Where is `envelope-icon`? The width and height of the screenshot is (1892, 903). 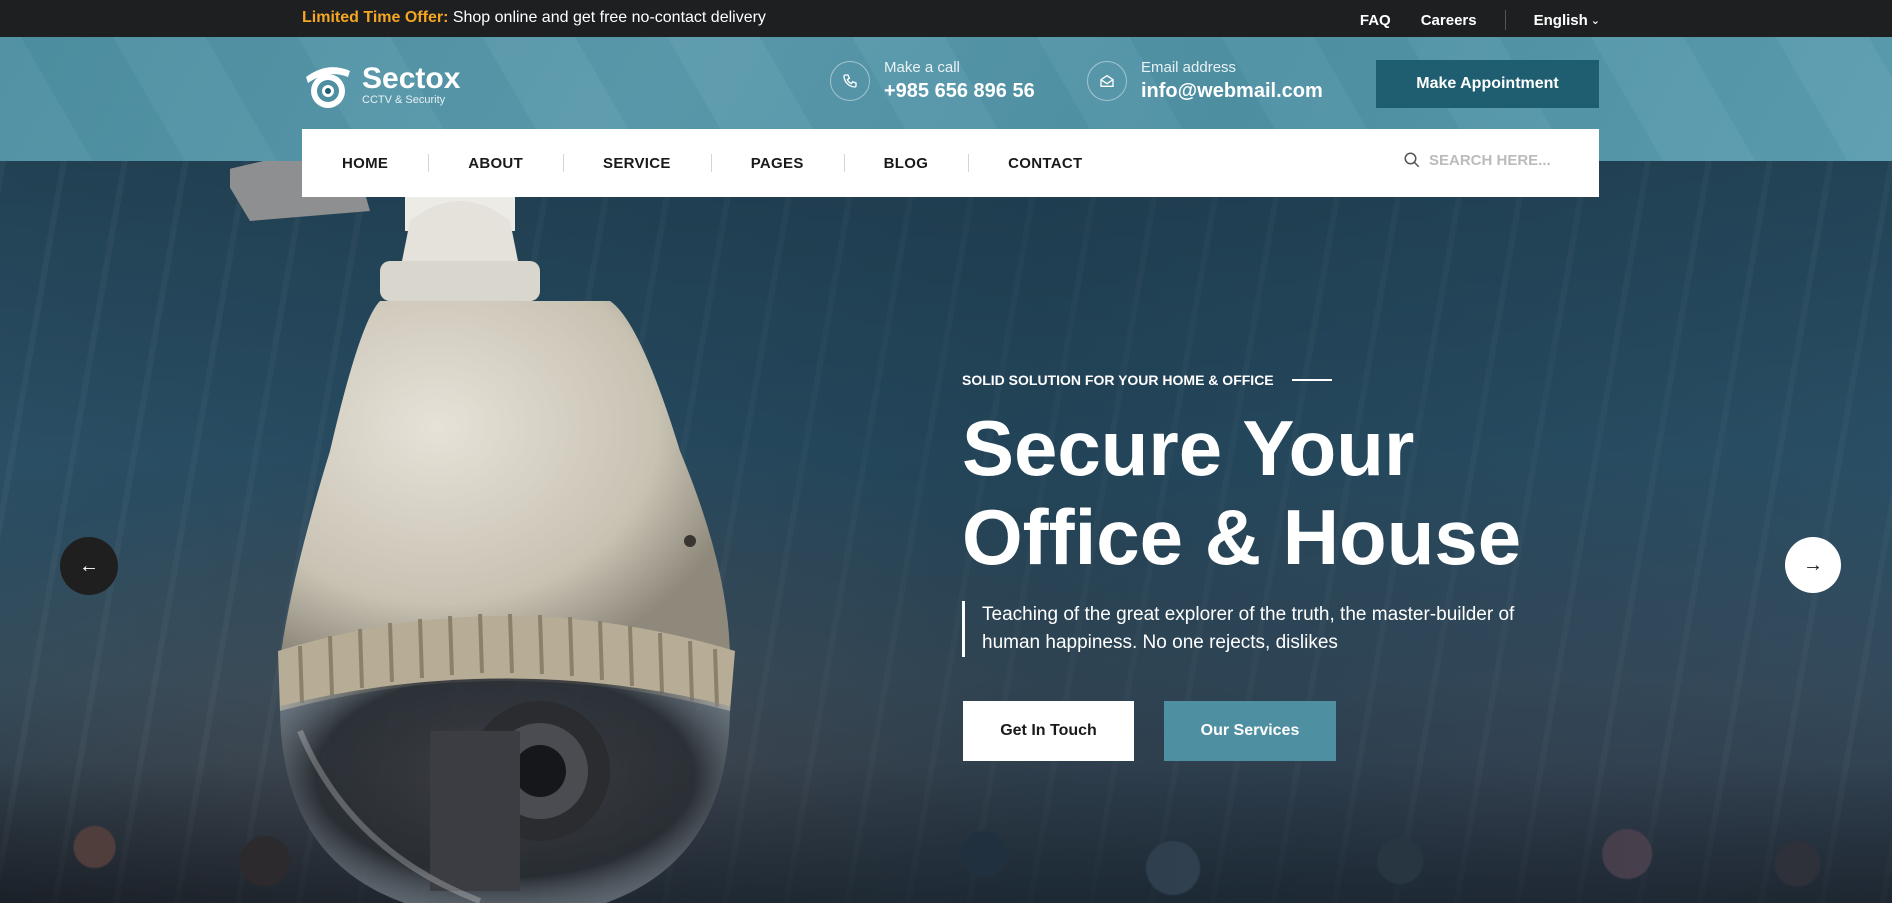 envelope-icon is located at coordinates (1107, 81).